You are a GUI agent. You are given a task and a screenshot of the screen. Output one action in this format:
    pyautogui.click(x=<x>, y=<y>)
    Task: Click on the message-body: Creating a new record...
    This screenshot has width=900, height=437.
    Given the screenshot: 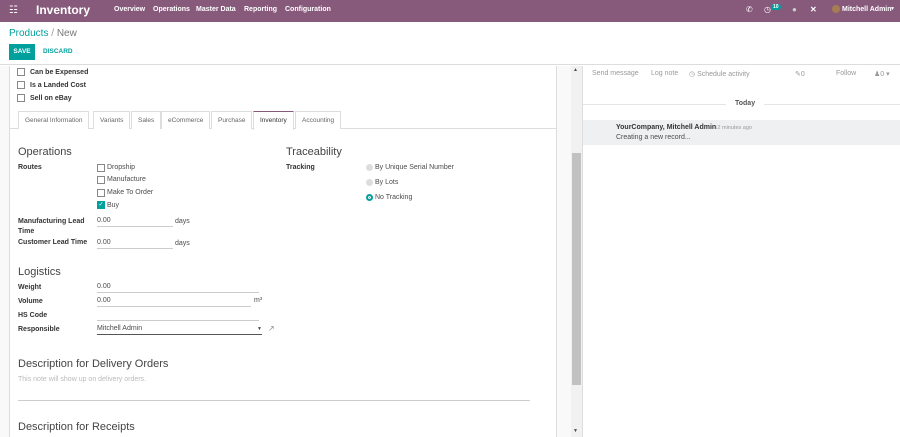 What is the action you would take?
    pyautogui.click(x=653, y=137)
    